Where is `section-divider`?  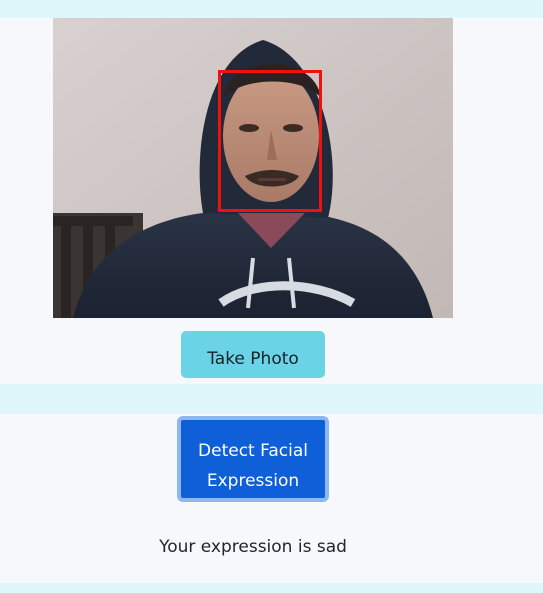 section-divider is located at coordinates (271, 399).